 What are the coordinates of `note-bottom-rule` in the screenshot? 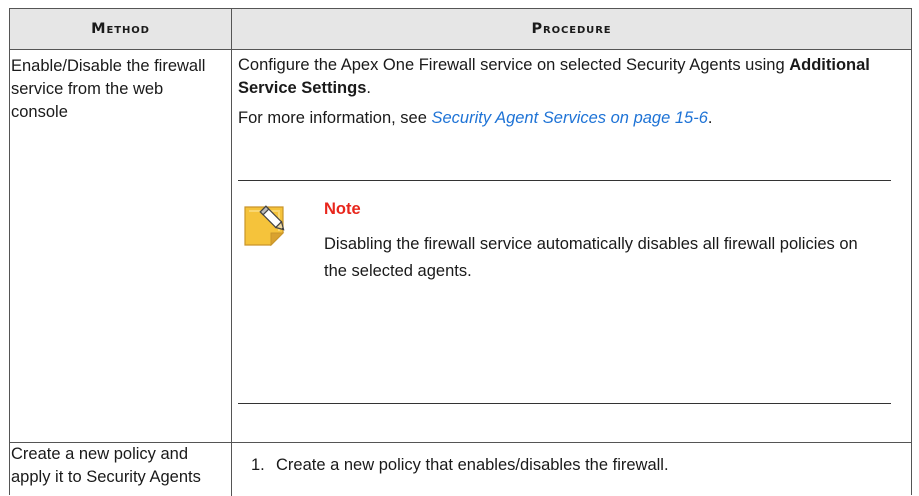 It's located at (564, 403).